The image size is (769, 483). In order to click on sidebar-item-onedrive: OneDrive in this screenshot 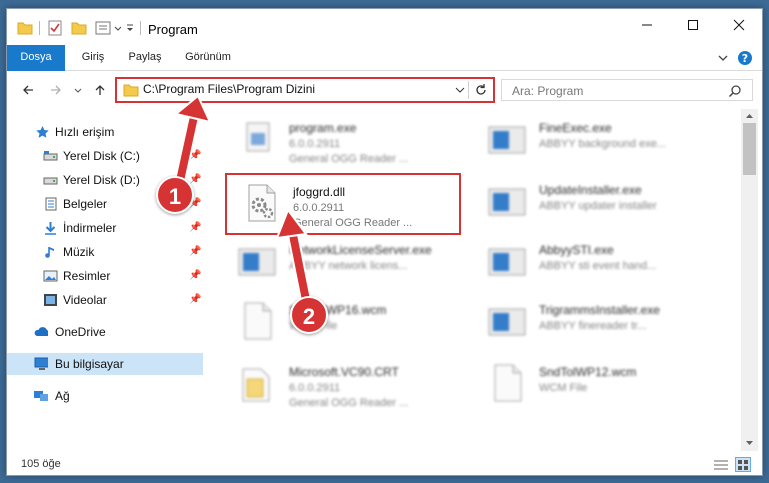, I will do `click(105, 332)`.